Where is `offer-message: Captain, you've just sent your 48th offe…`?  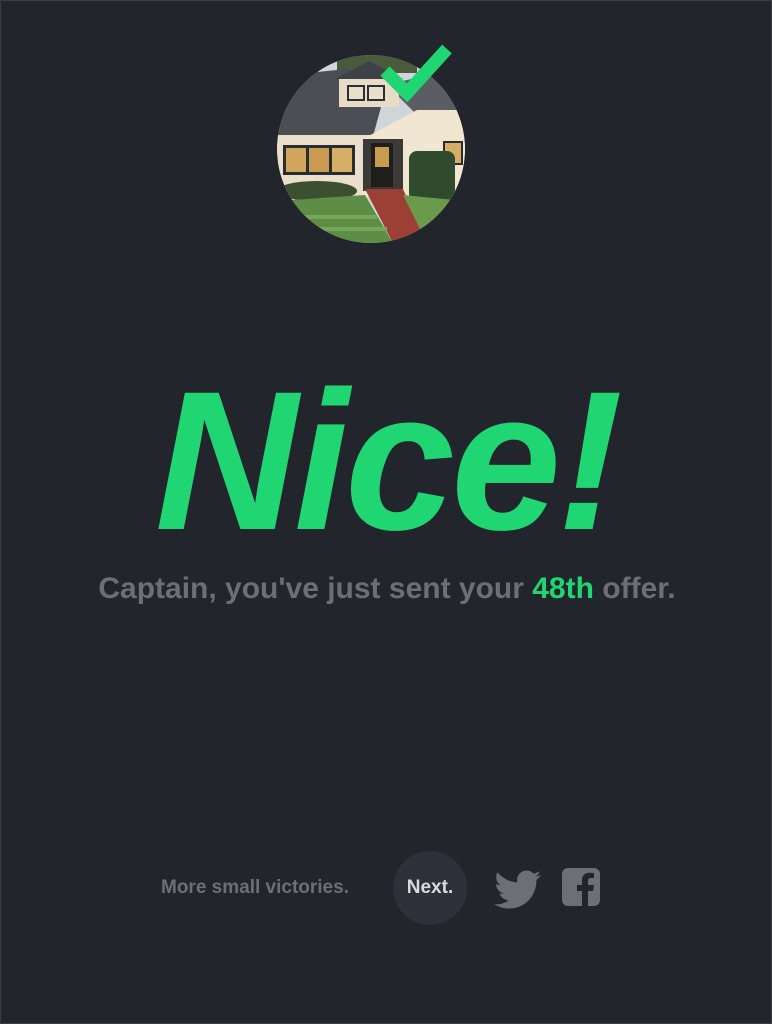 offer-message: Captain, you've just sent your 48th offe… is located at coordinates (387, 589).